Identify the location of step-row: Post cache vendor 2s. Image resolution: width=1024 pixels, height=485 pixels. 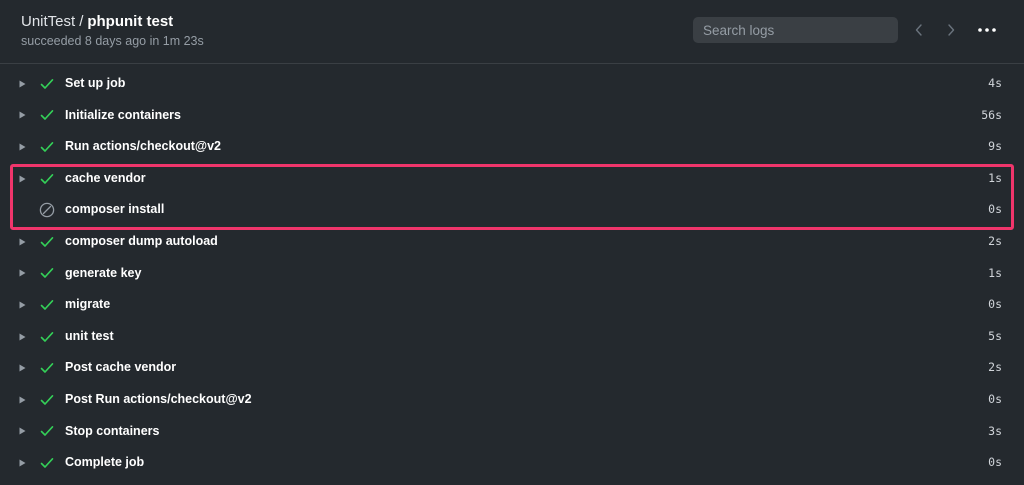
(512, 368).